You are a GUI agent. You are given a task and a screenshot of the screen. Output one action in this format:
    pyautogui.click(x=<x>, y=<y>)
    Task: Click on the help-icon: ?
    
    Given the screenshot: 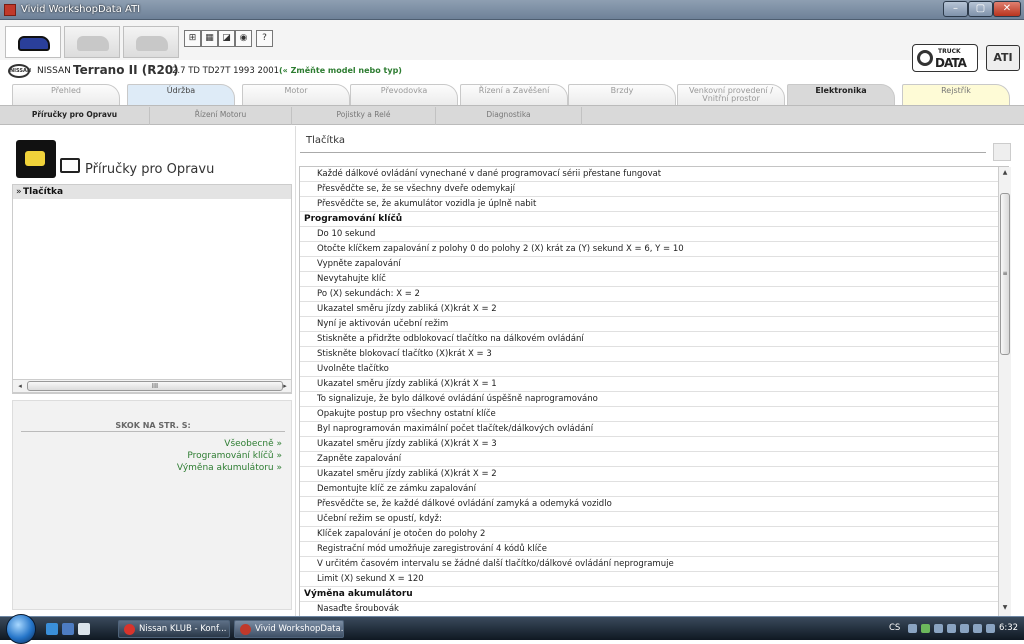 What is the action you would take?
    pyautogui.click(x=264, y=38)
    